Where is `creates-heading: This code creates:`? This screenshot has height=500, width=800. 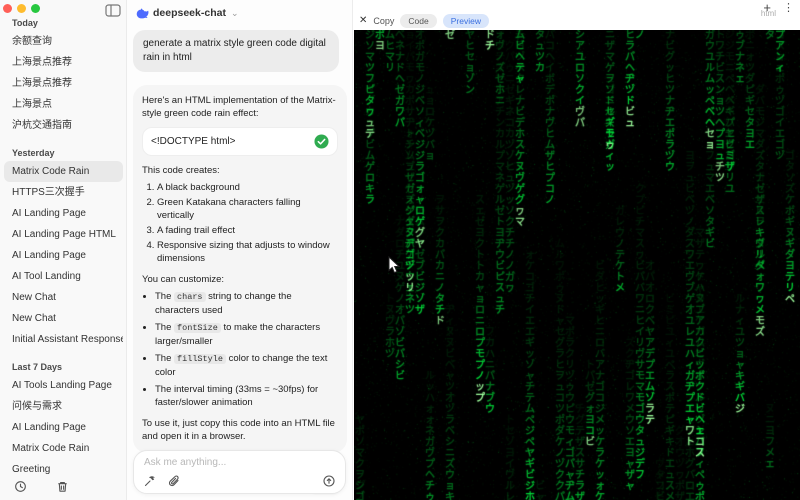 creates-heading: This code creates: is located at coordinates (181, 170).